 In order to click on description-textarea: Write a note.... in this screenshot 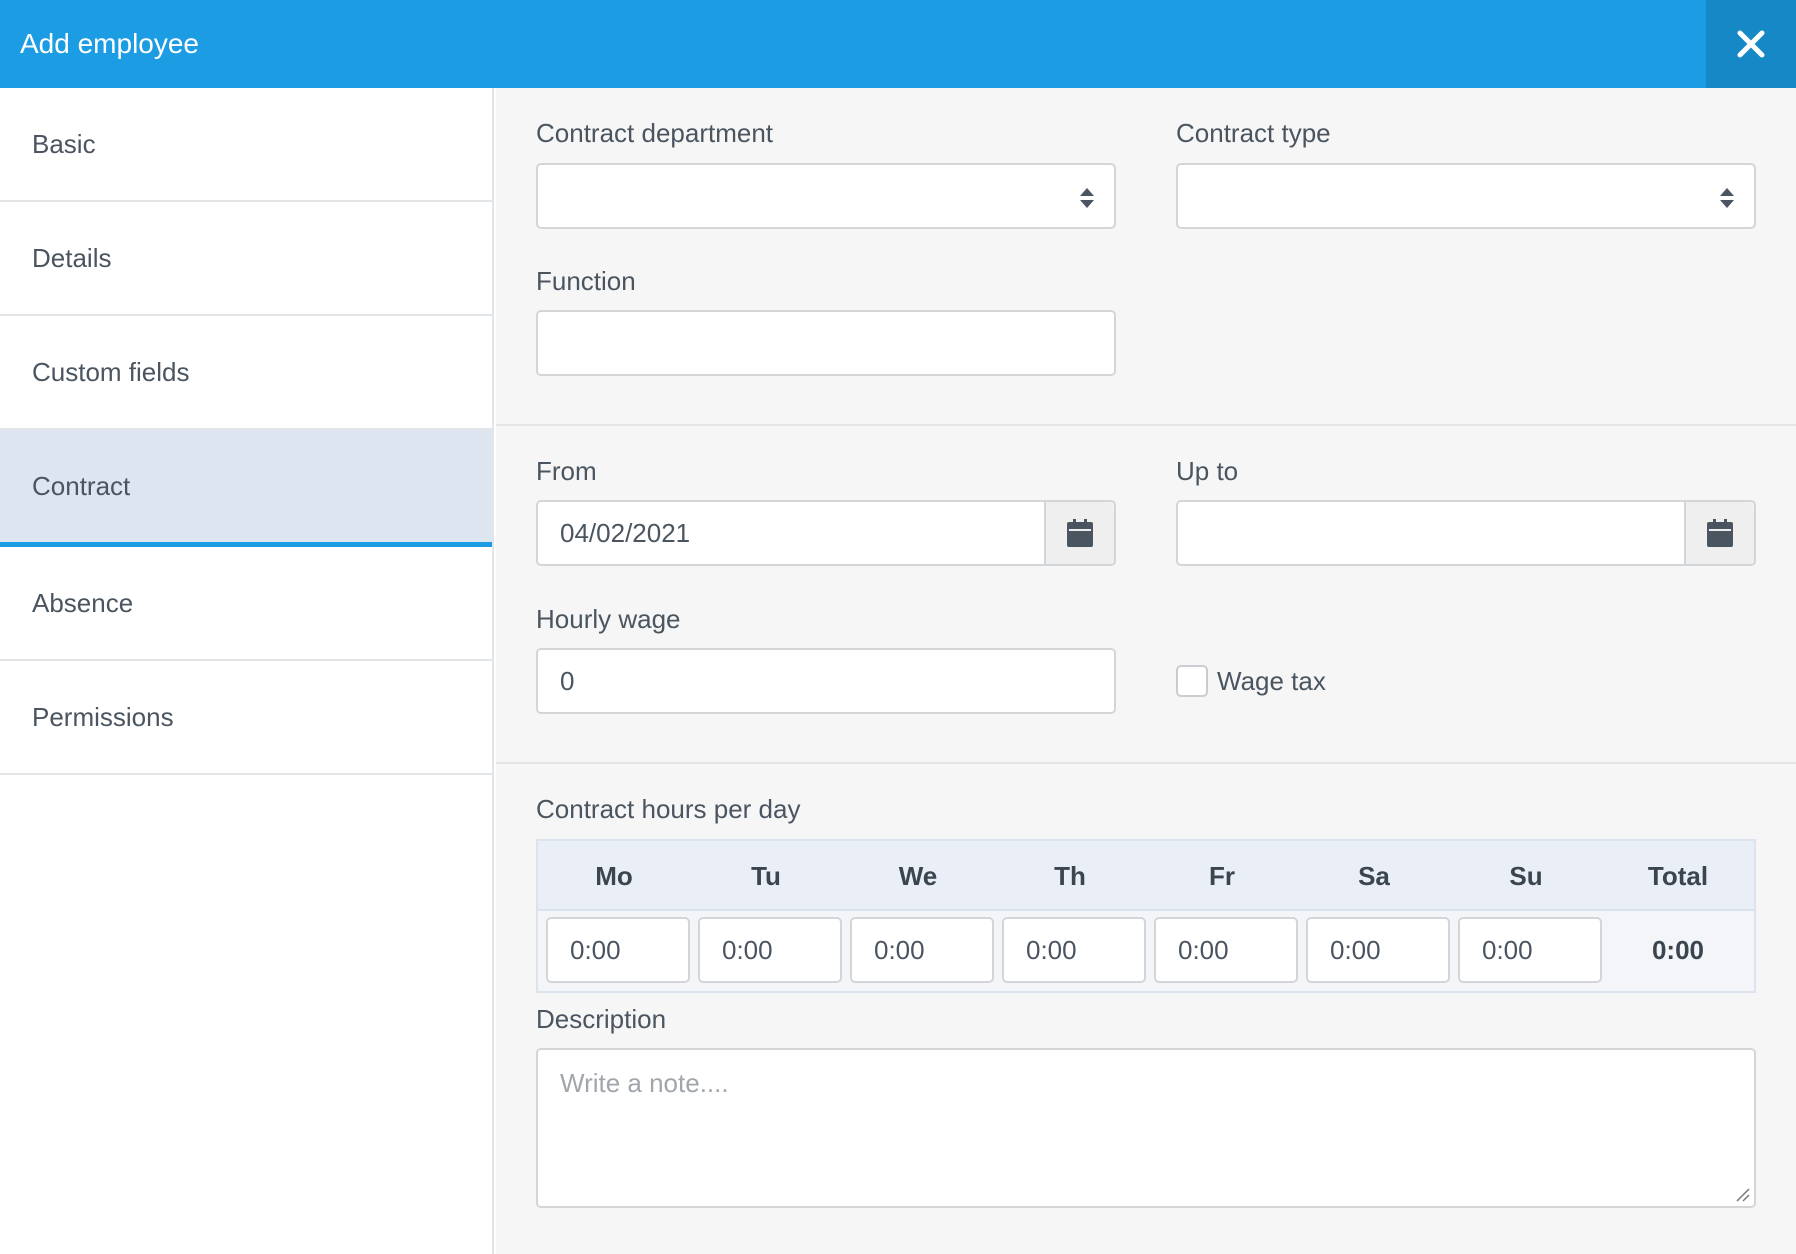, I will do `click(1146, 1128)`.